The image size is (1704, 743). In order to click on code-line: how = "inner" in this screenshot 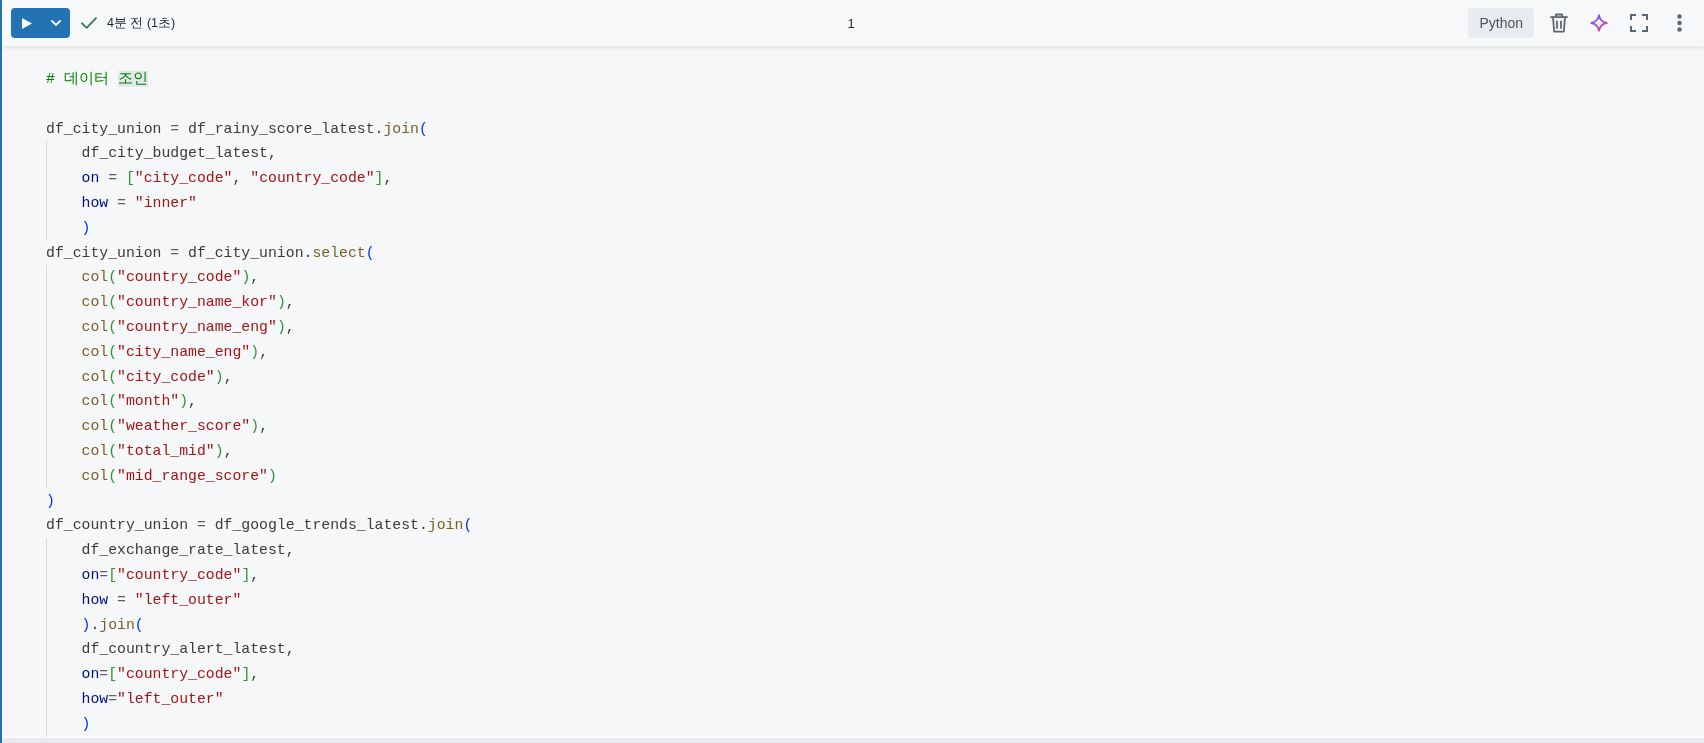, I will do `click(139, 203)`.